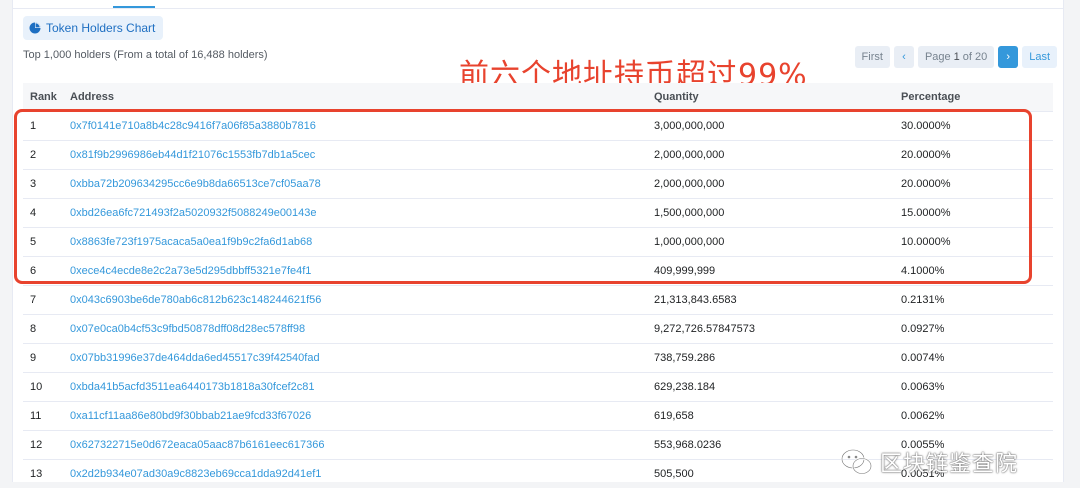 The height and width of the screenshot is (488, 1080). Describe the element at coordinates (856, 462) in the screenshot. I see `wechat-icon` at that location.